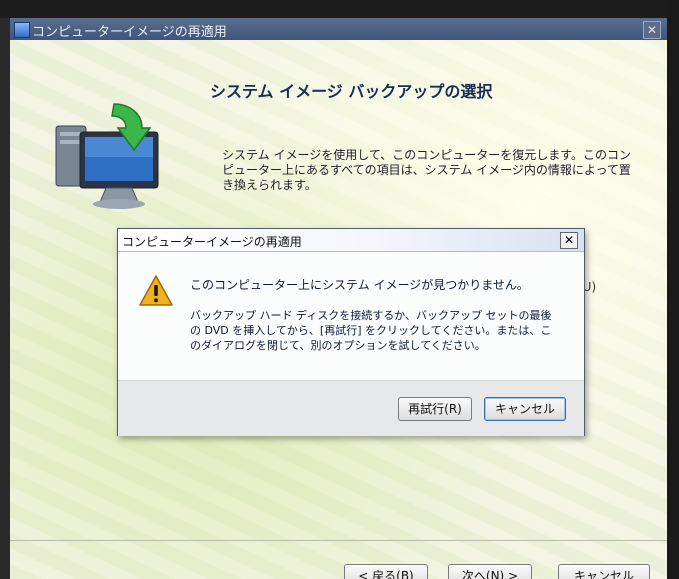  I want to click on computer-restore-icon, so click(107, 156).